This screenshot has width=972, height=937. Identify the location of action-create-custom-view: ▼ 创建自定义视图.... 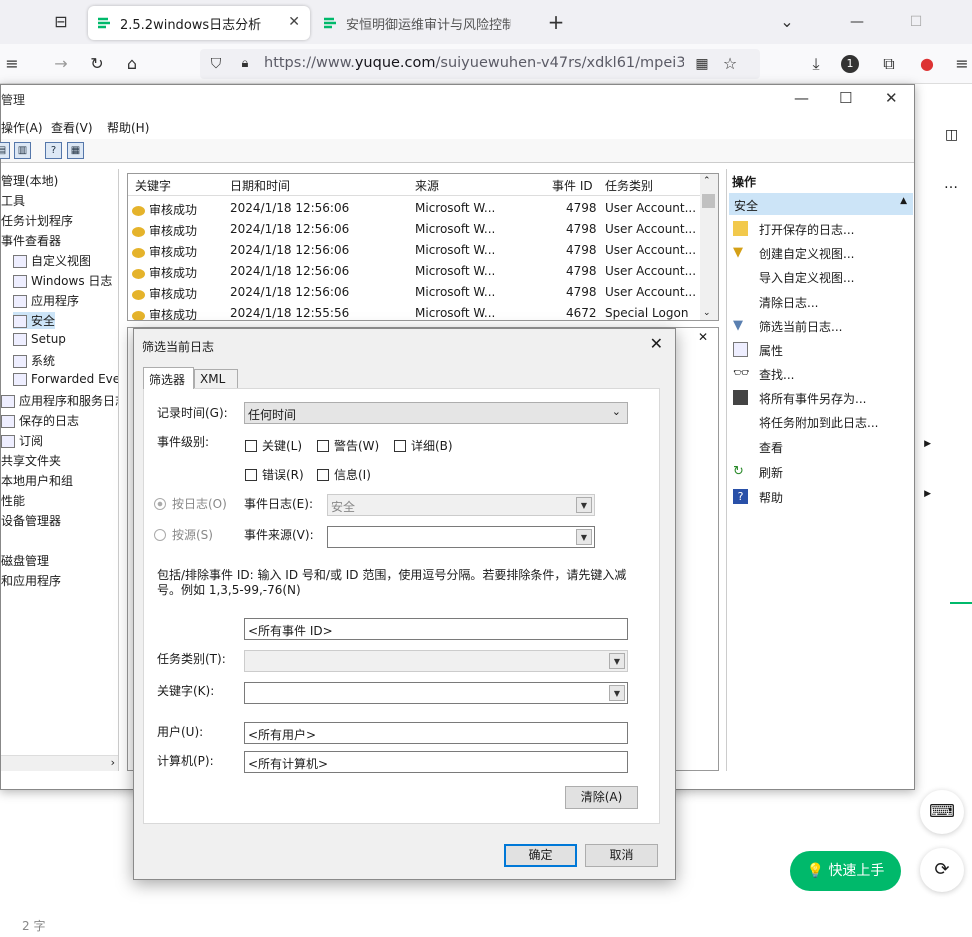
(793, 253).